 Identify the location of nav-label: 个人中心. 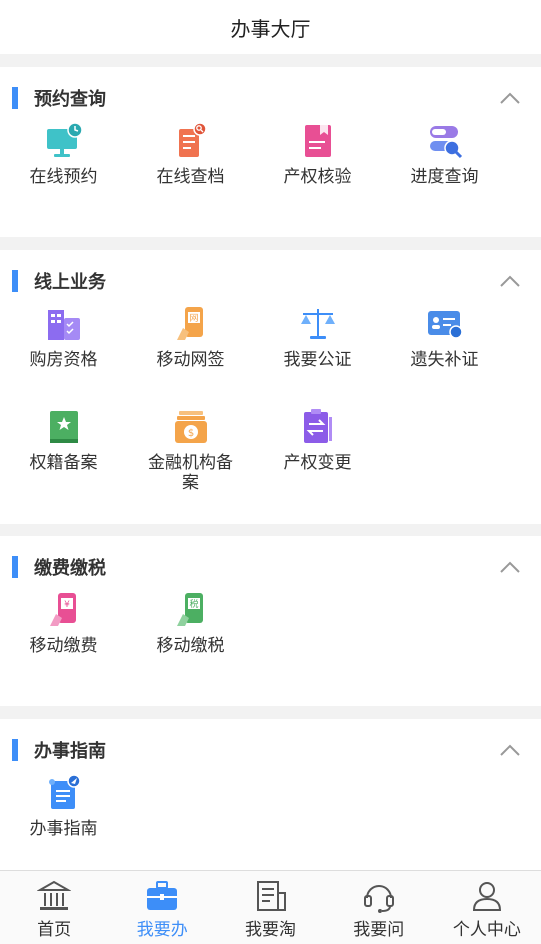
(486, 929).